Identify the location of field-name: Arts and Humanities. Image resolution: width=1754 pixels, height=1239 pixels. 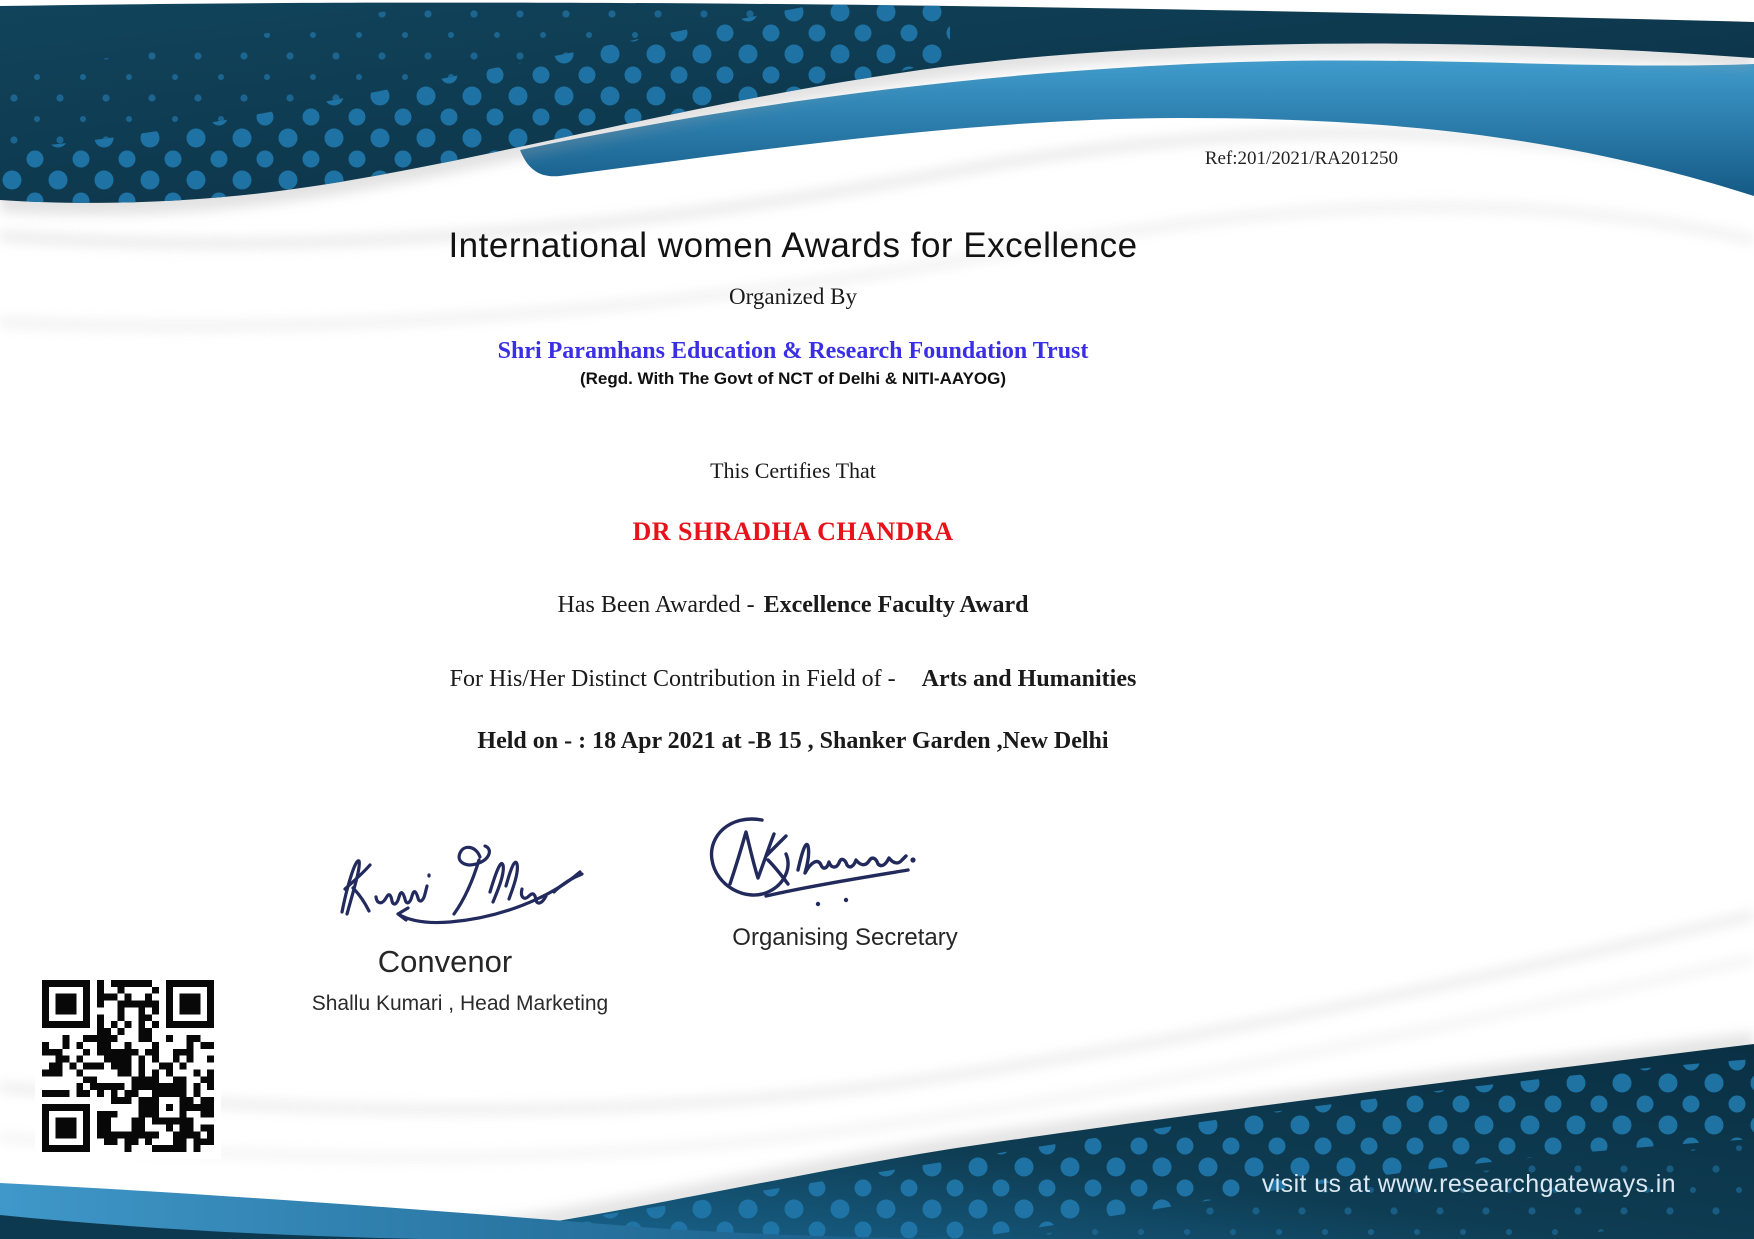
(1029, 679).